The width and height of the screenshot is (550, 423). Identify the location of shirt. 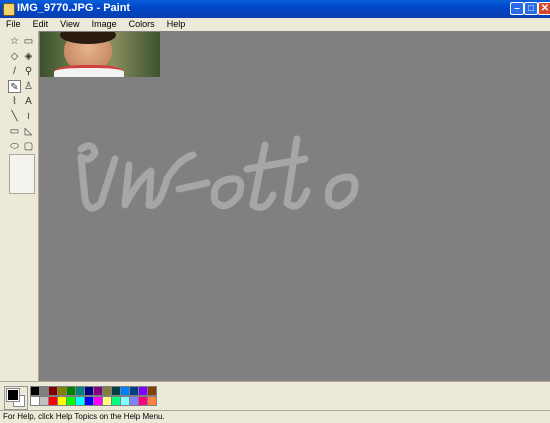
(89, 71).